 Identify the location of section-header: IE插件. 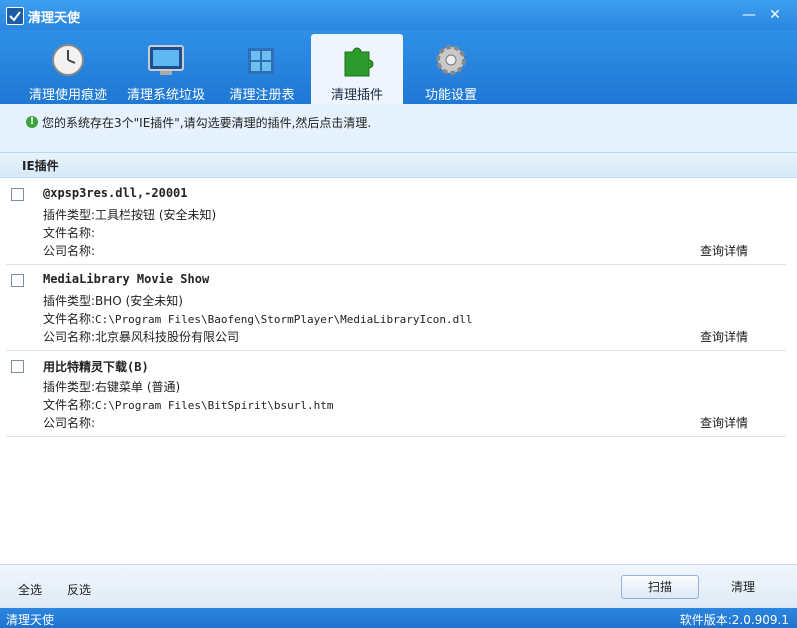
(398, 165).